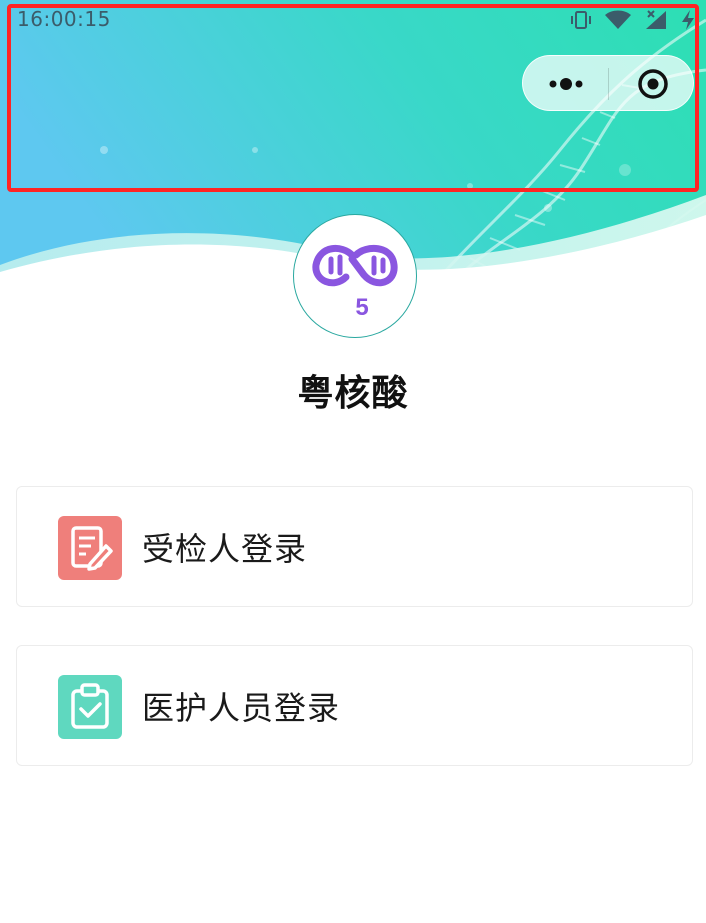  Describe the element at coordinates (633, 20) in the screenshot. I see `status-icons` at that location.